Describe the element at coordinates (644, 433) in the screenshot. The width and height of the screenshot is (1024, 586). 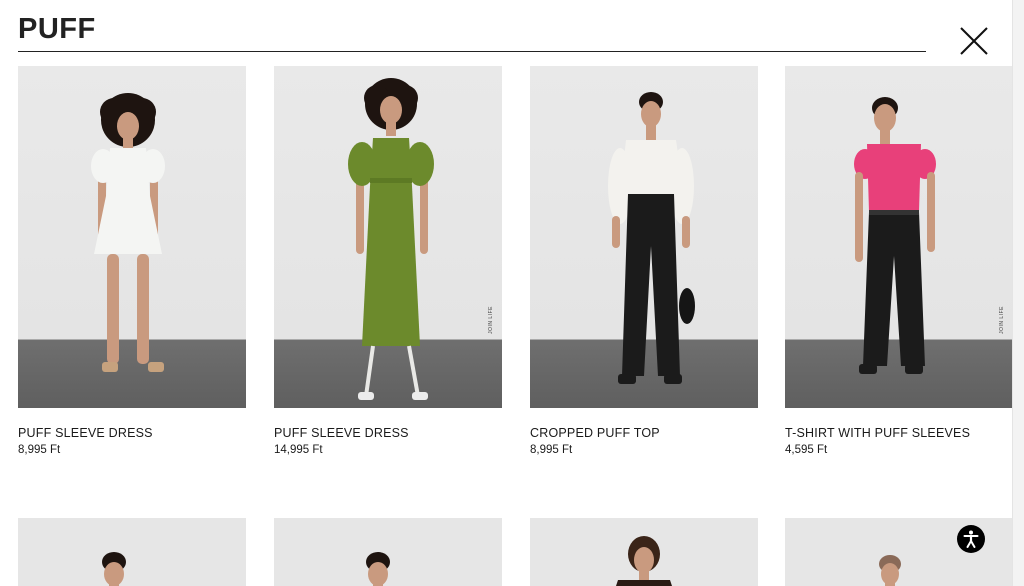
I see `product-title: CROPPED PUFF TOP` at that location.